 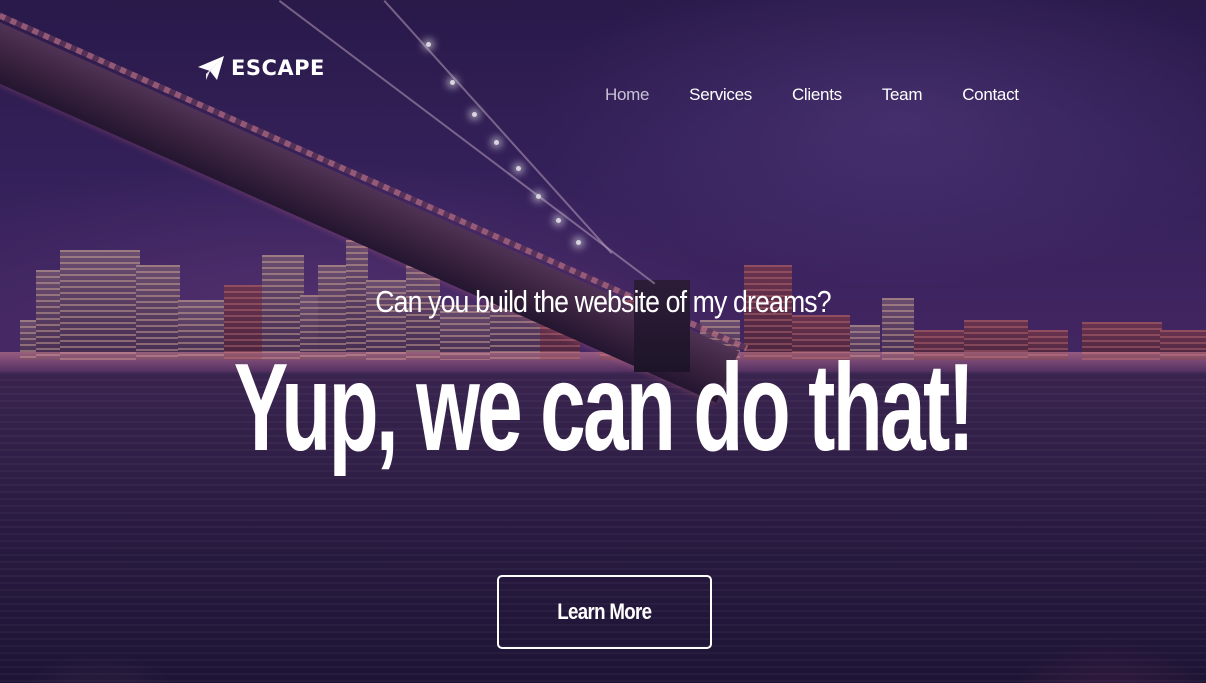 What do you see at coordinates (720, 95) in the screenshot?
I see `nav-item-services: Services` at bounding box center [720, 95].